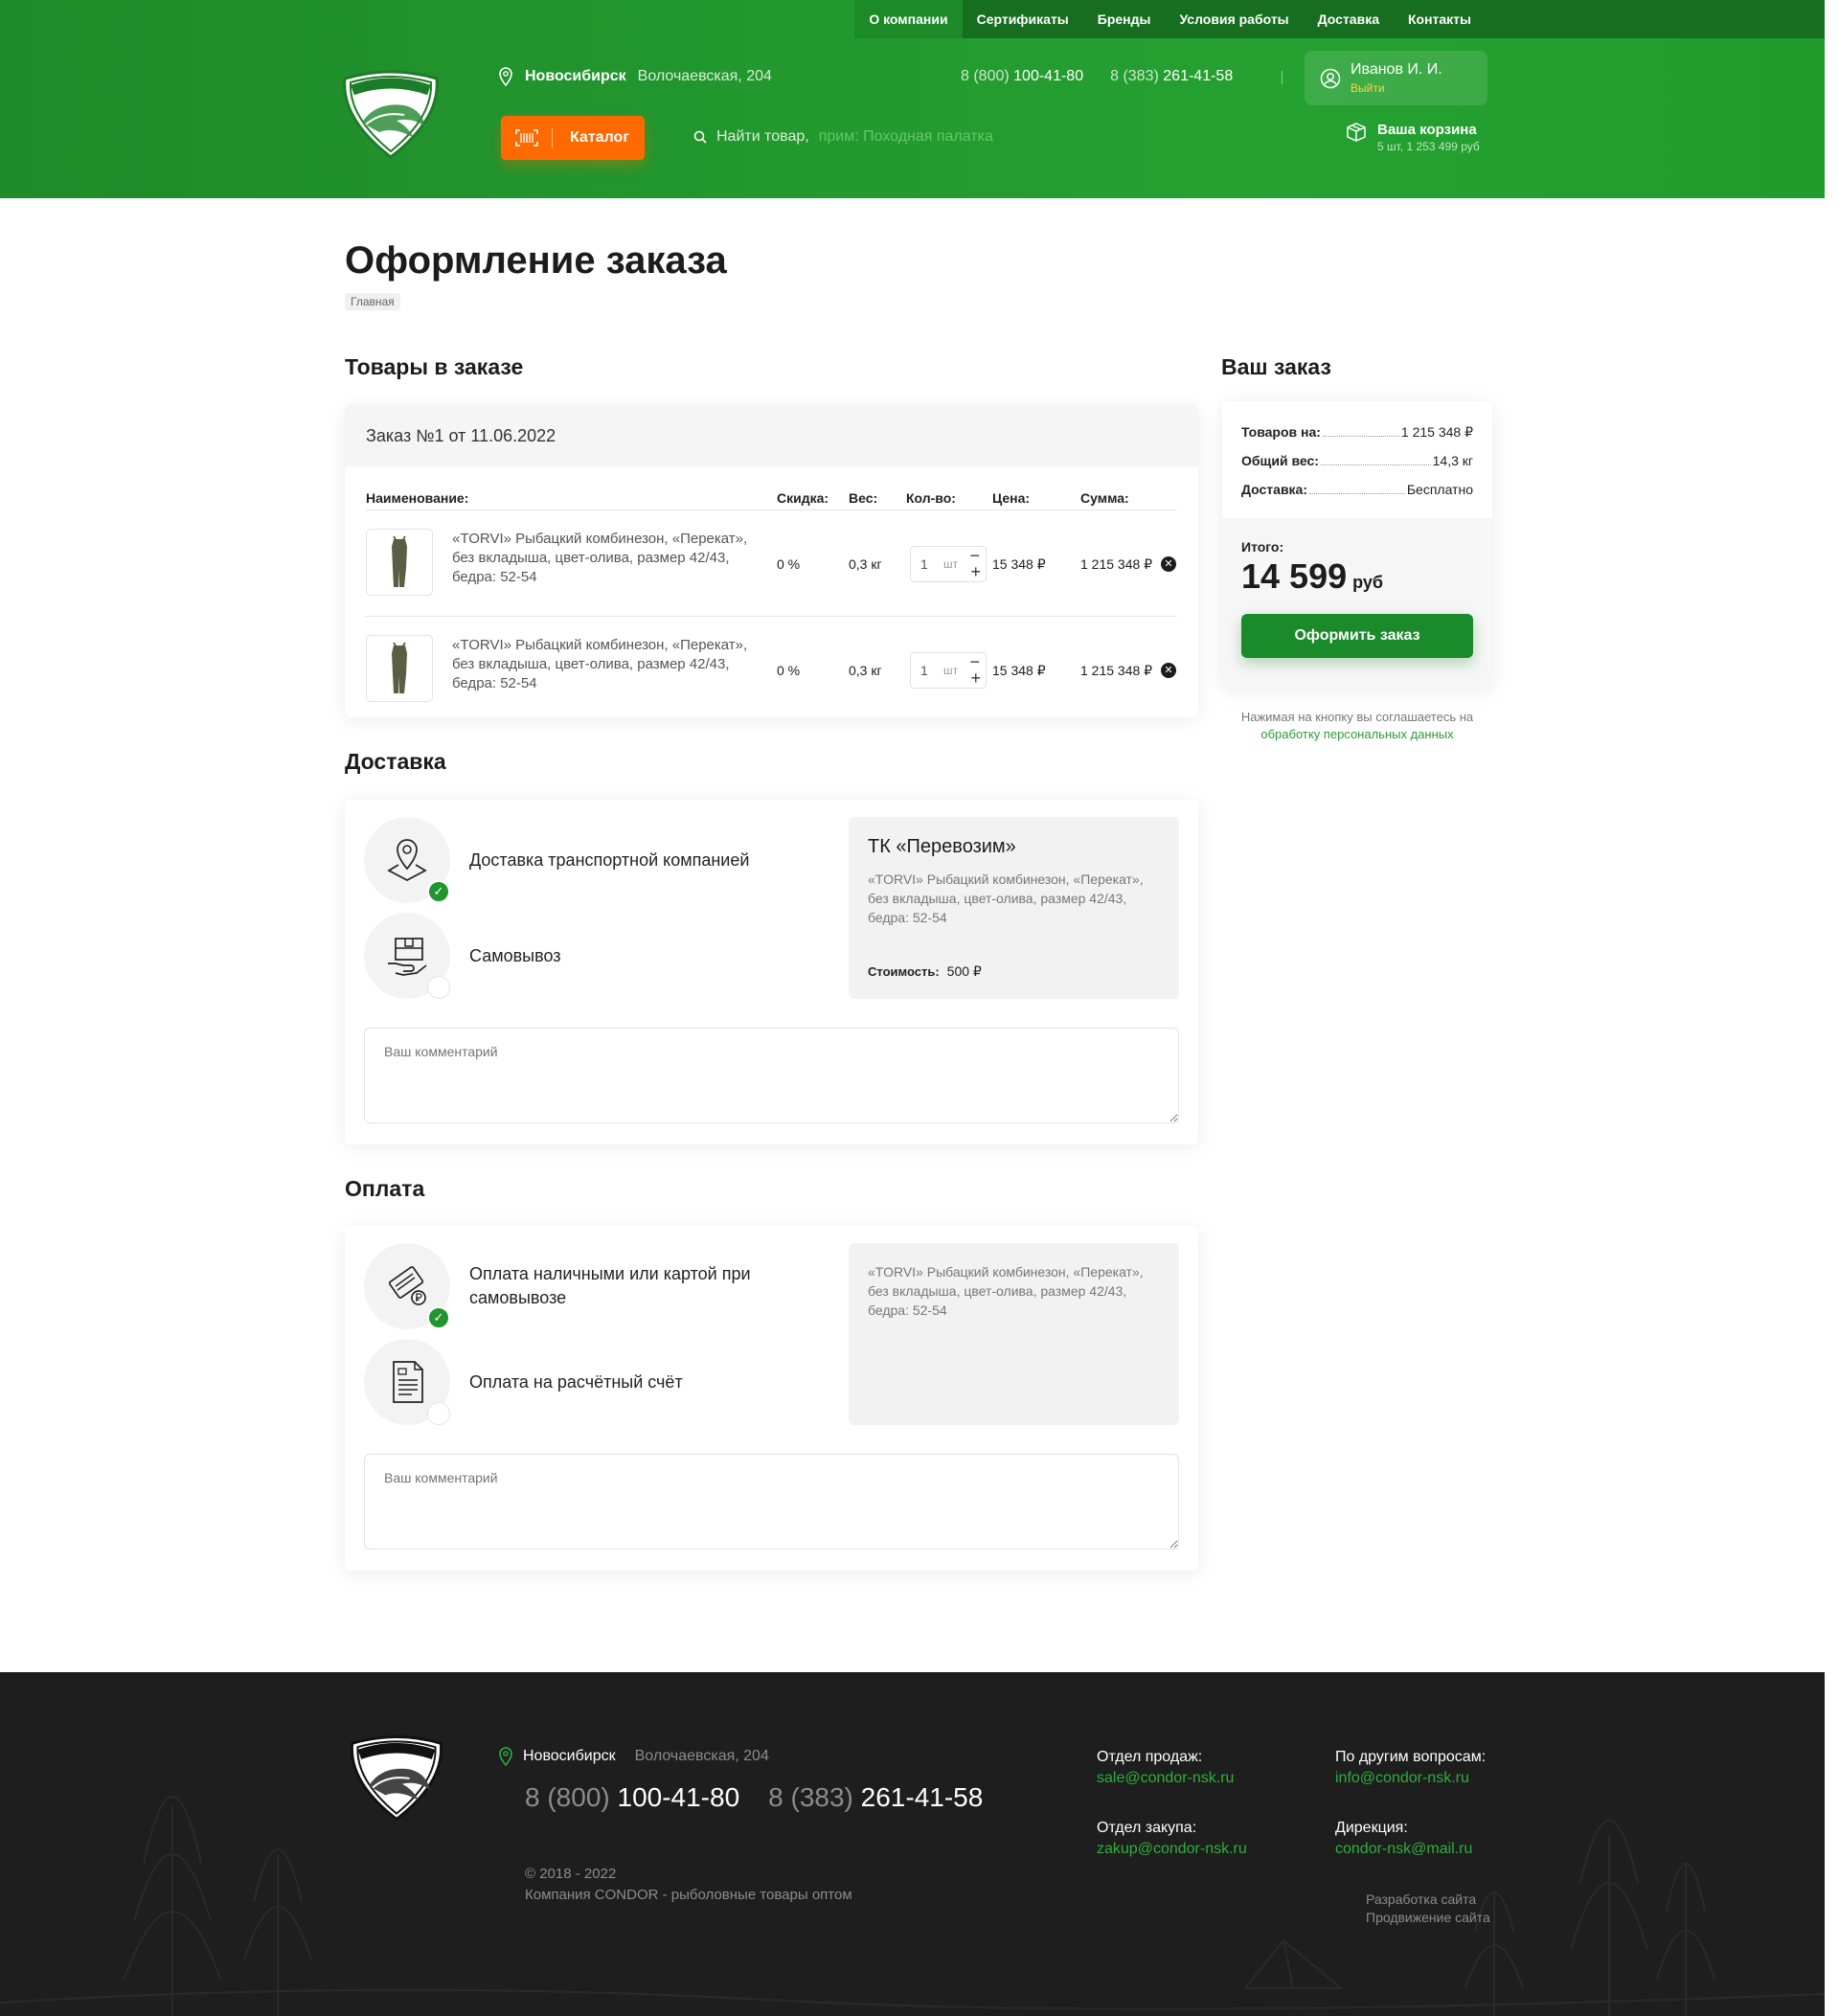 This screenshot has width=1839, height=2016. What do you see at coordinates (1150, 1757) in the screenshot?
I see `contact-label: Отдел продаж:` at bounding box center [1150, 1757].